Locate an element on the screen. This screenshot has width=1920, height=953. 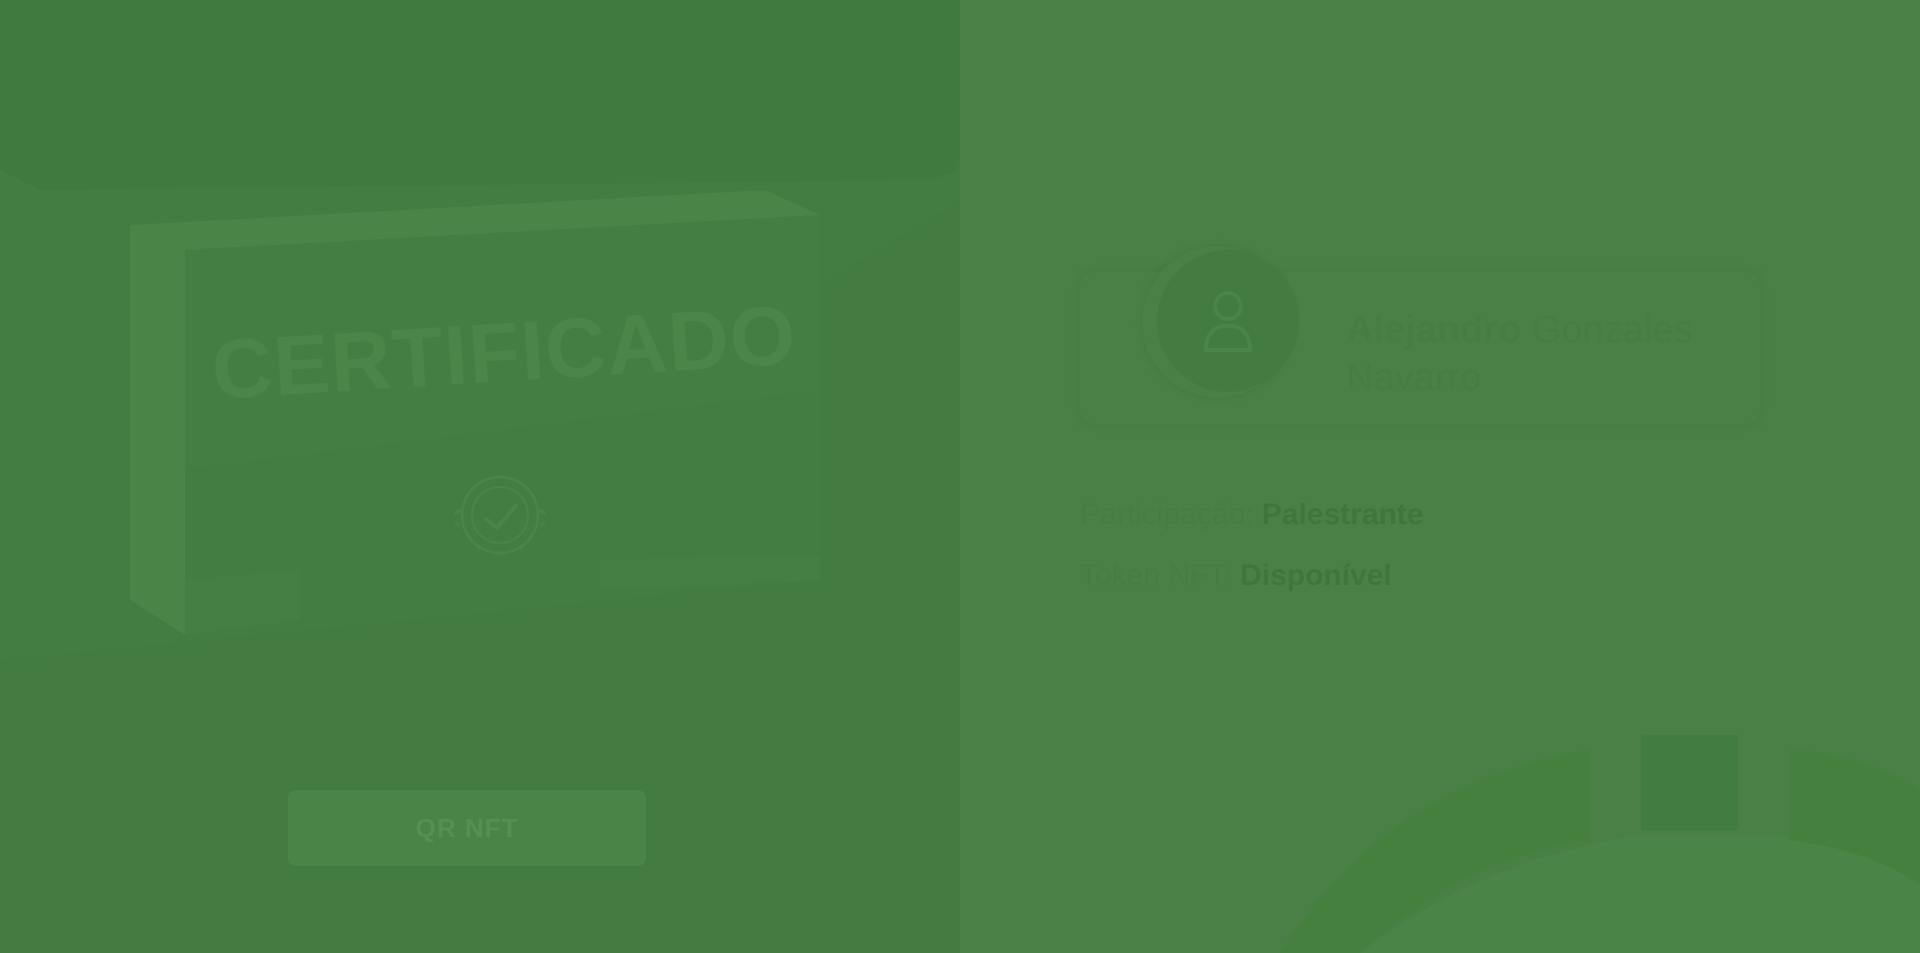
participation-label: Participação: is located at coordinates (1167, 514).